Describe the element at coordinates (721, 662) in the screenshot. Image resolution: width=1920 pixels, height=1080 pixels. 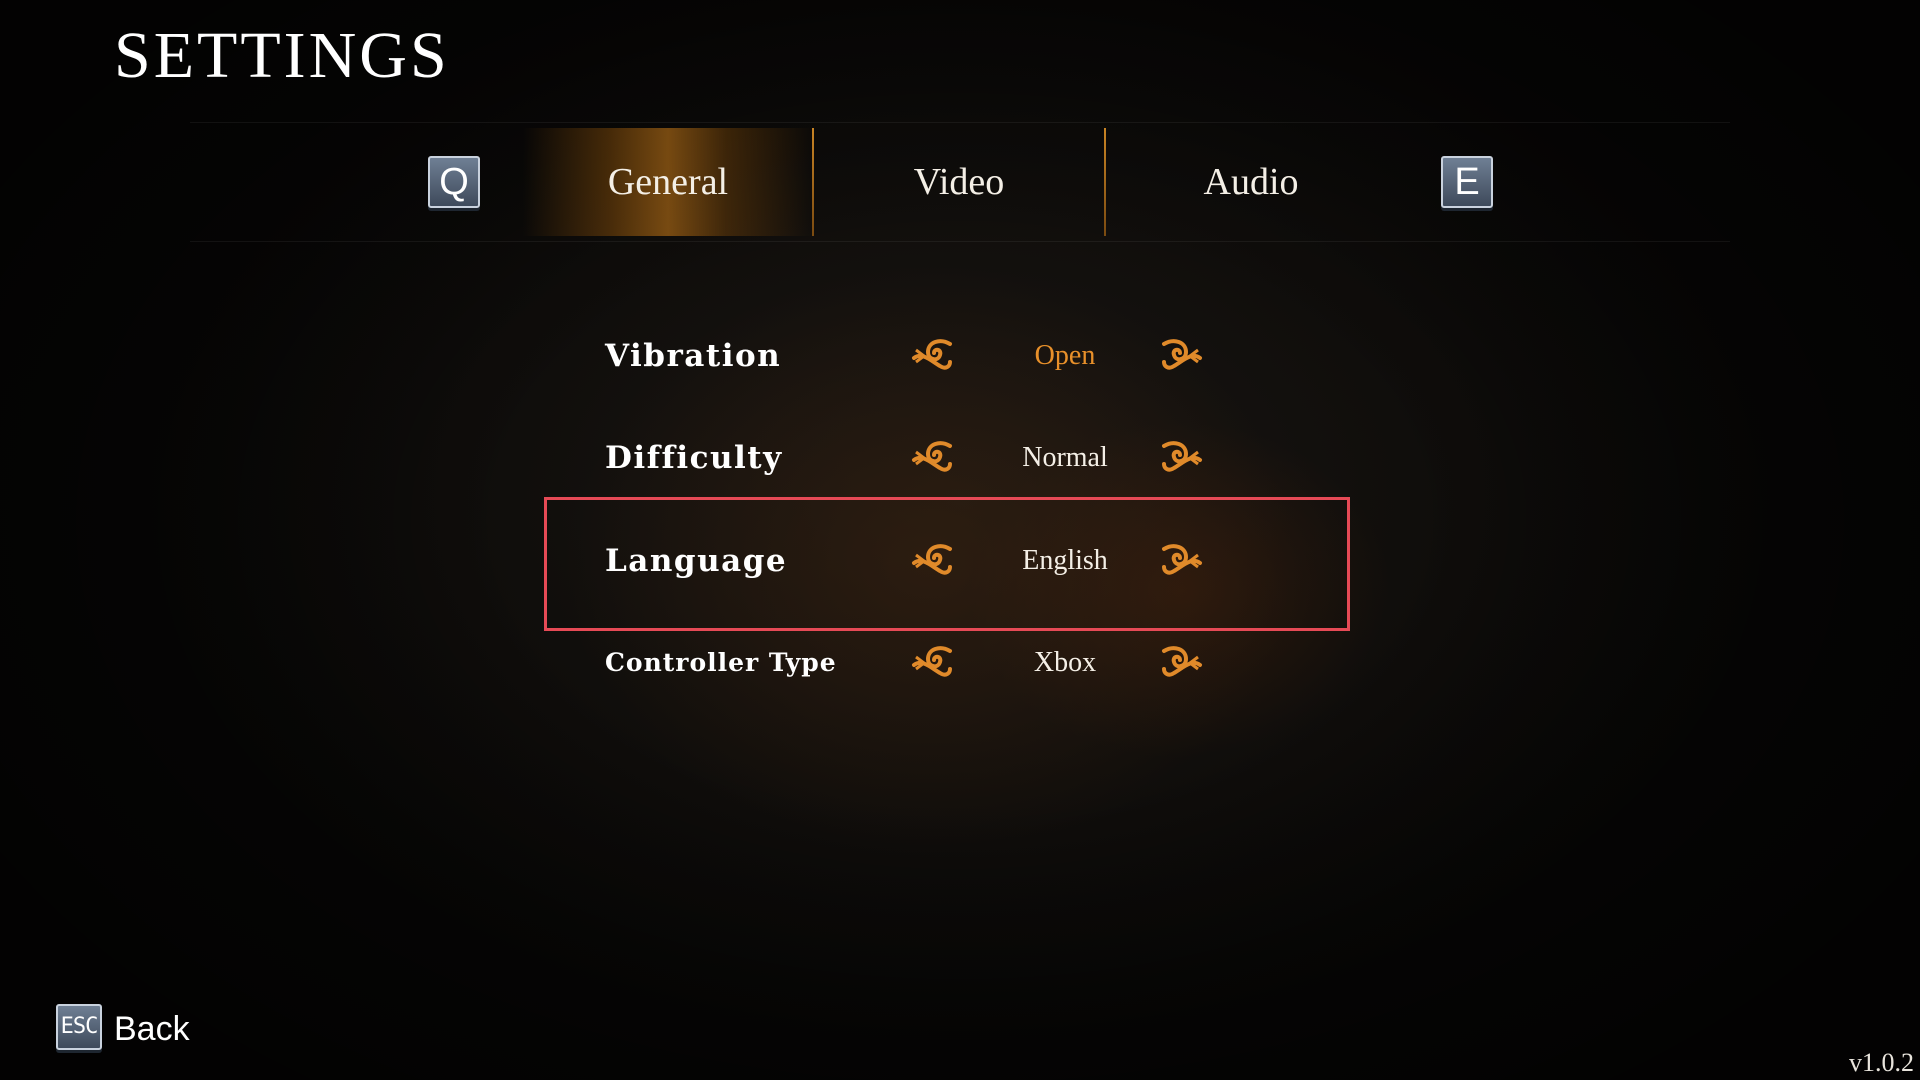
I see `setting-label: Controller Type` at that location.